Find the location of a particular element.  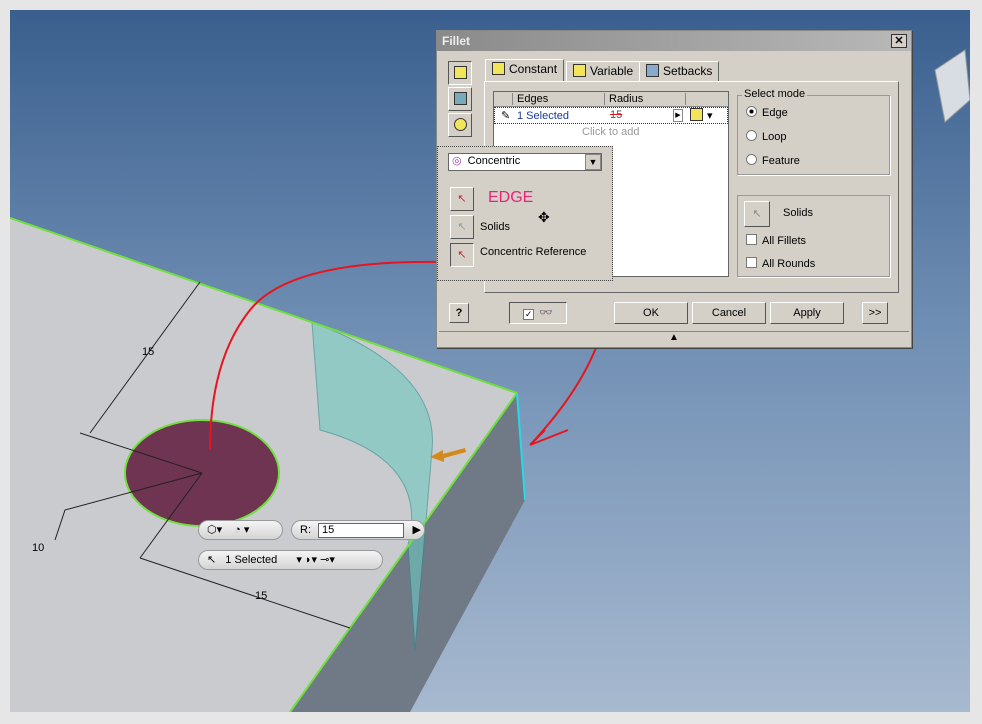

mini-toolbar-mode: ⬡▾ ◔ ▾ is located at coordinates (240, 530).